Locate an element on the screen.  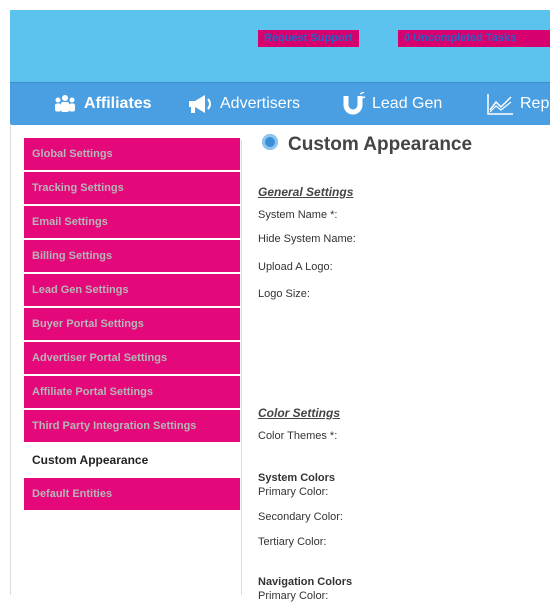
tertiary-color-label: Tertiary Color: is located at coordinates (292, 542).